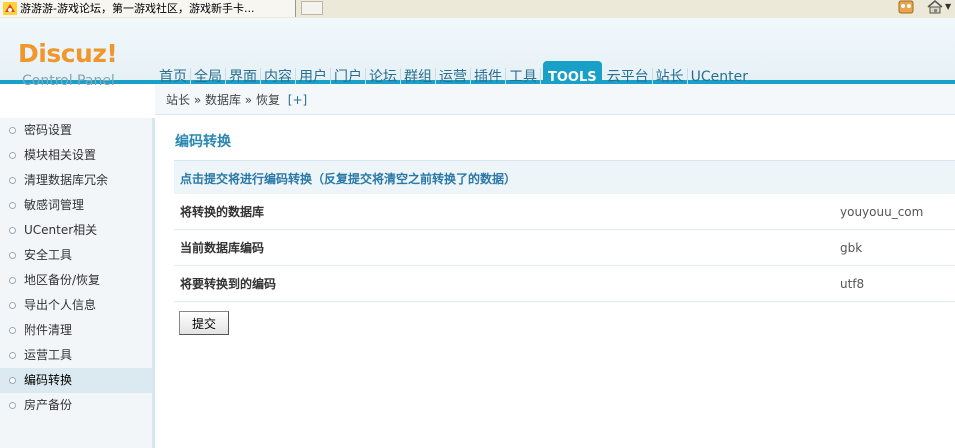 The height and width of the screenshot is (448, 955). What do you see at coordinates (76, 255) in the screenshot?
I see `sidebar-item: 安全工具` at bounding box center [76, 255].